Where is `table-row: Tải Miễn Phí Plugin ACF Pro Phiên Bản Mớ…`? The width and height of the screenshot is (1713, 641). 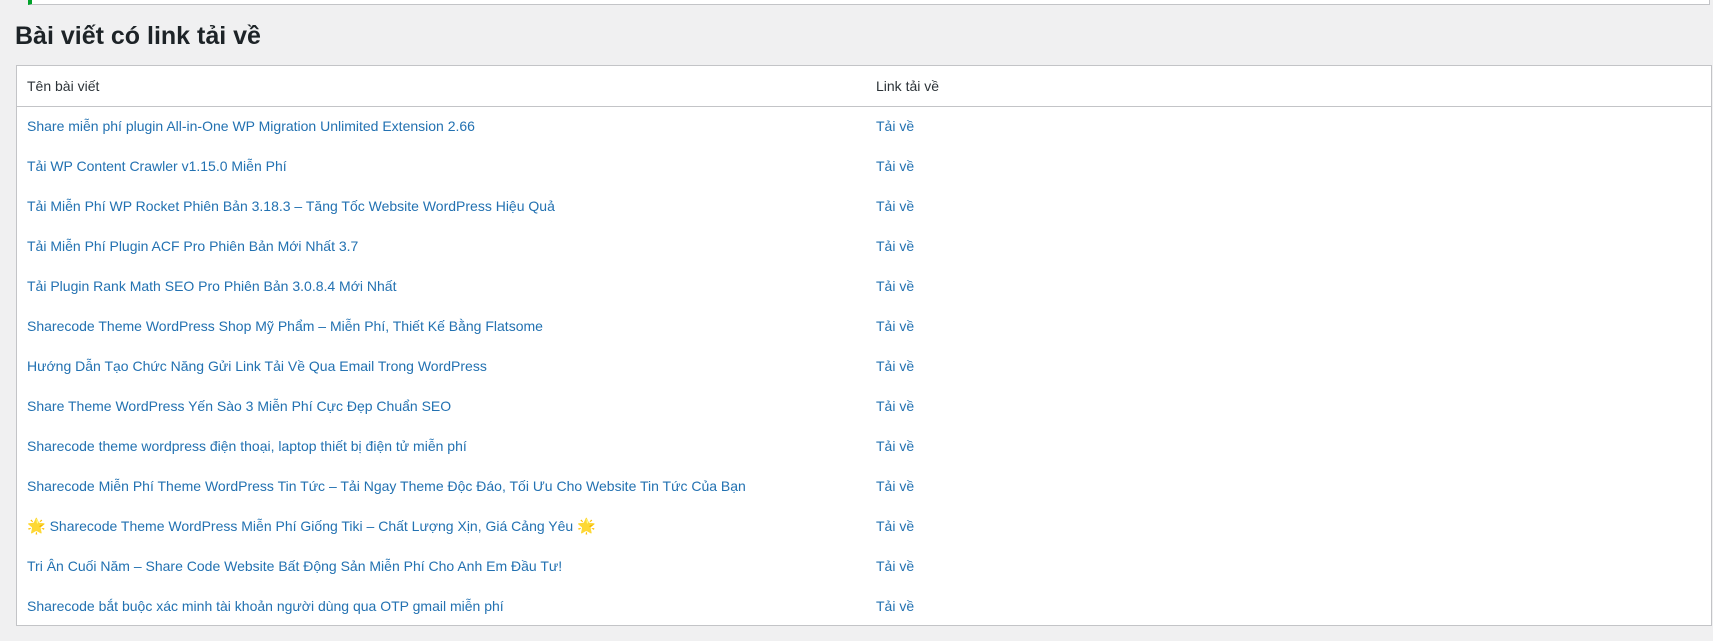
table-row: Tải Miễn Phí Plugin ACF Pro Phiên Bản Mớ… is located at coordinates (864, 246).